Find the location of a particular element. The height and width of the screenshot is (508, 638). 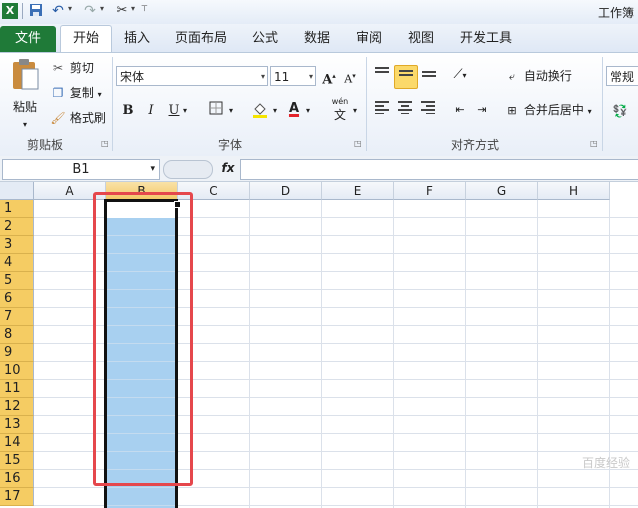

insert-function-icon: fx is located at coordinates (228, 168).